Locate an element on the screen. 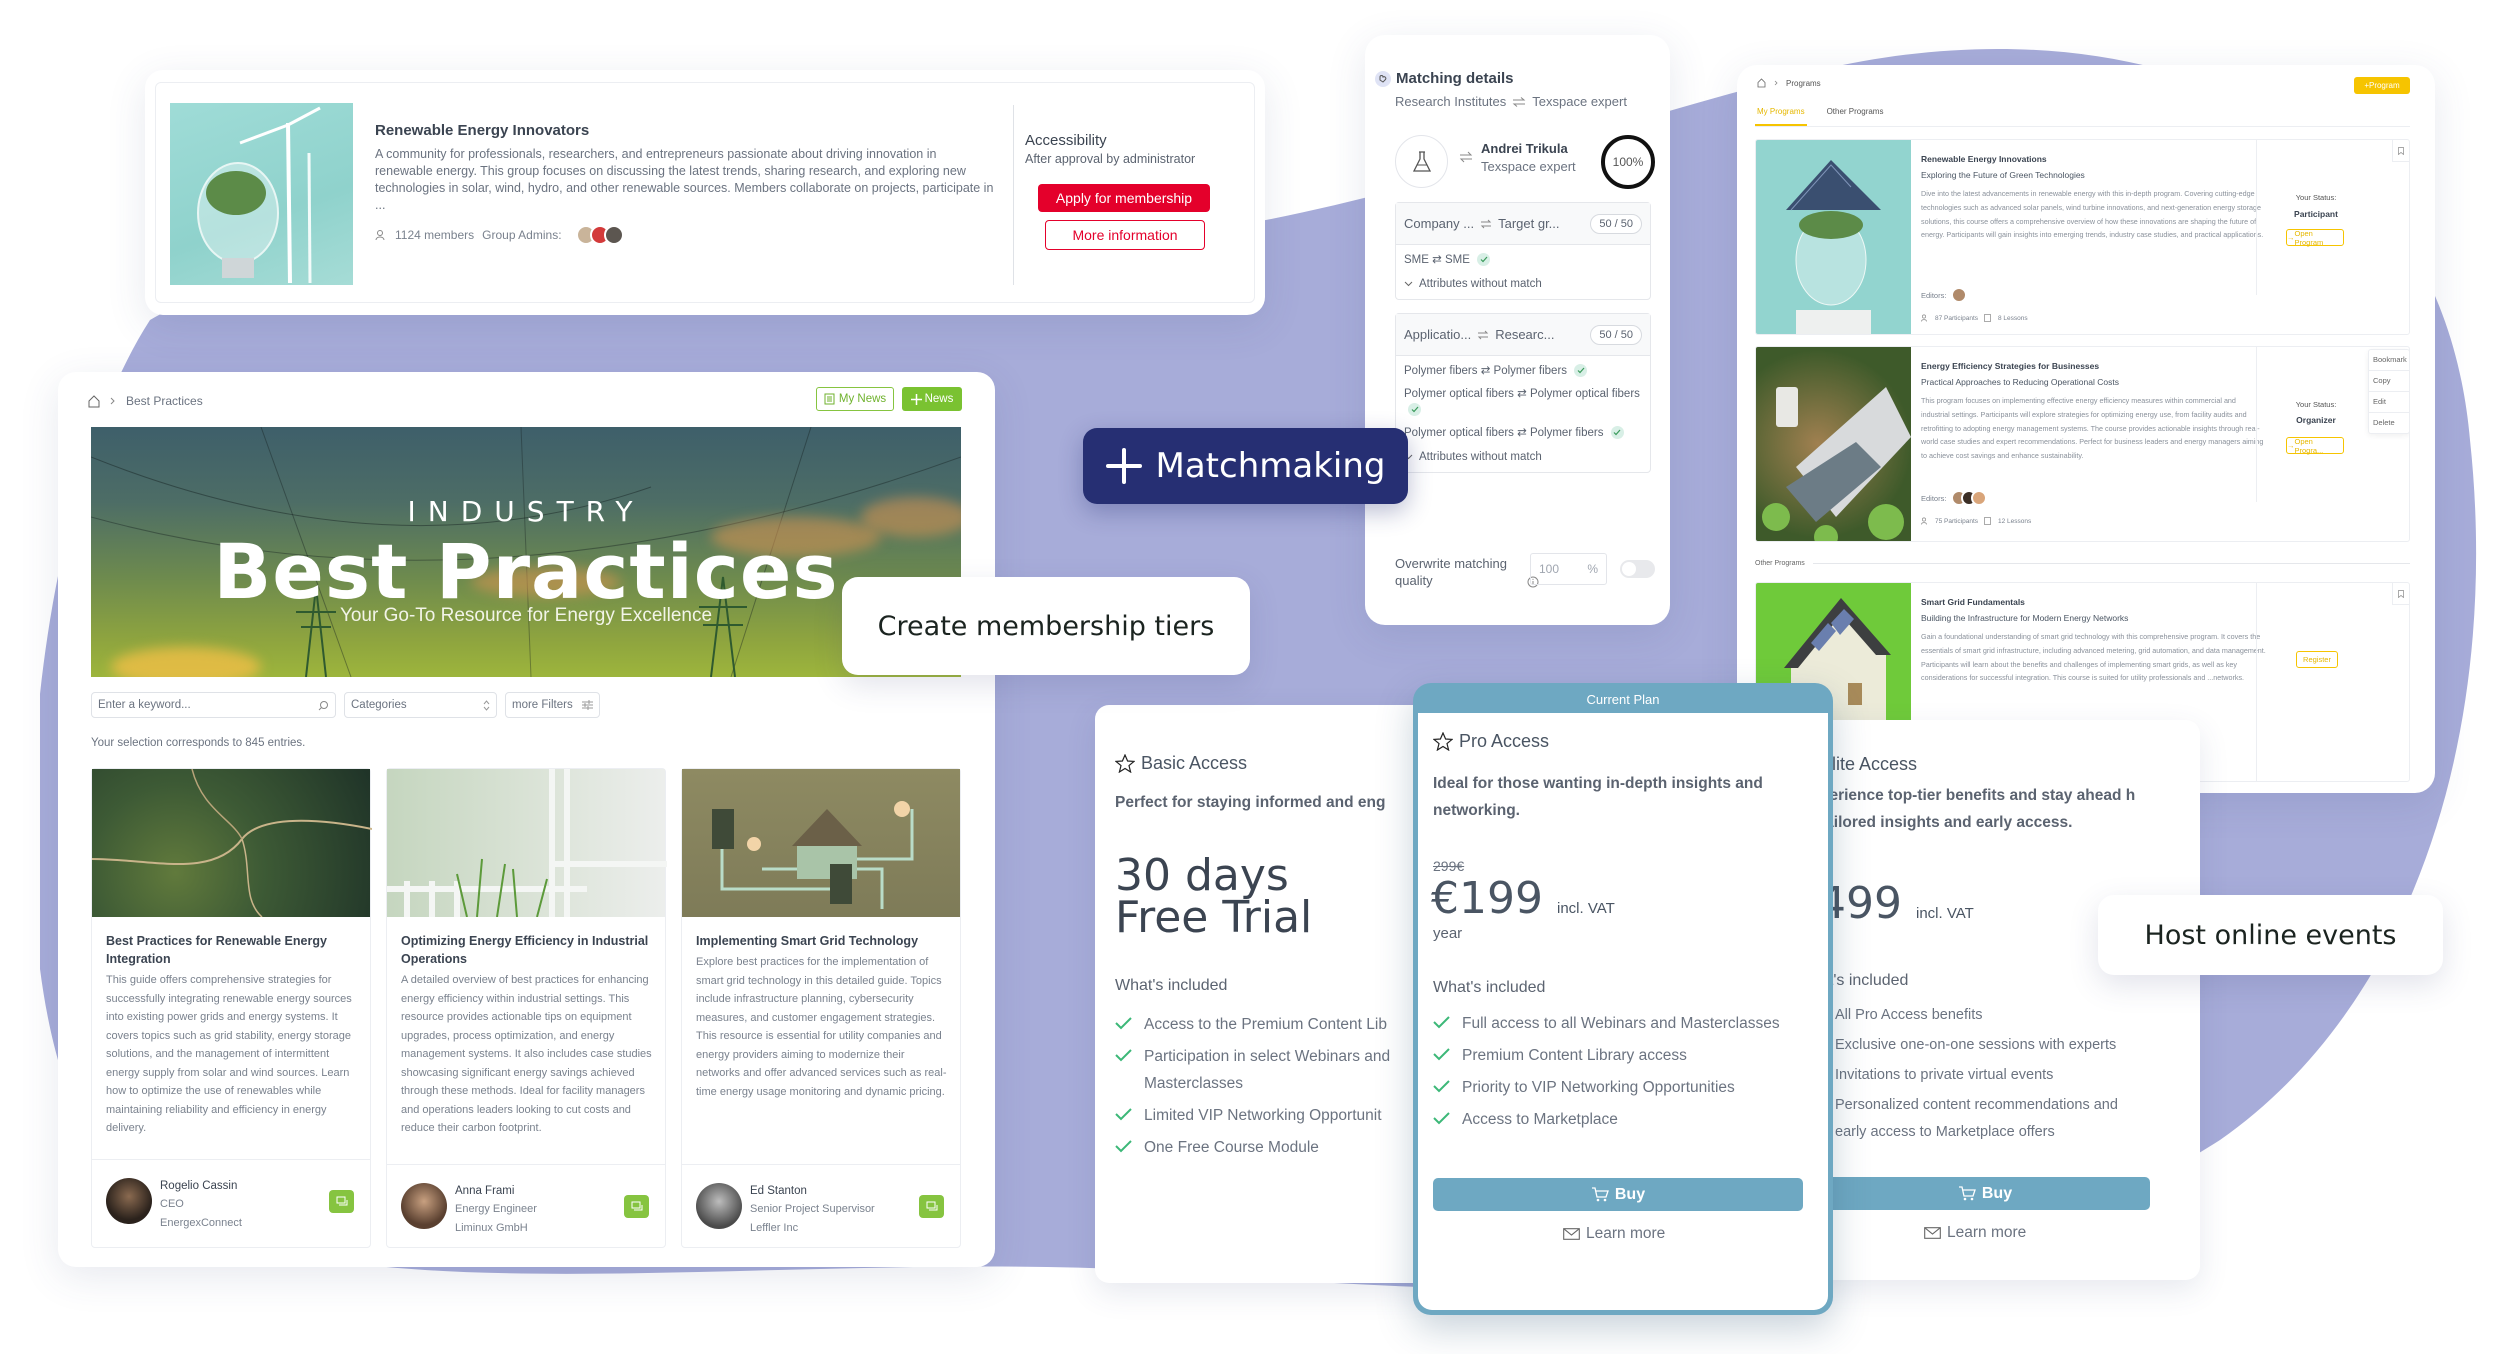  program-stats: 75 Participants 12 Lessons is located at coordinates (1976, 521).